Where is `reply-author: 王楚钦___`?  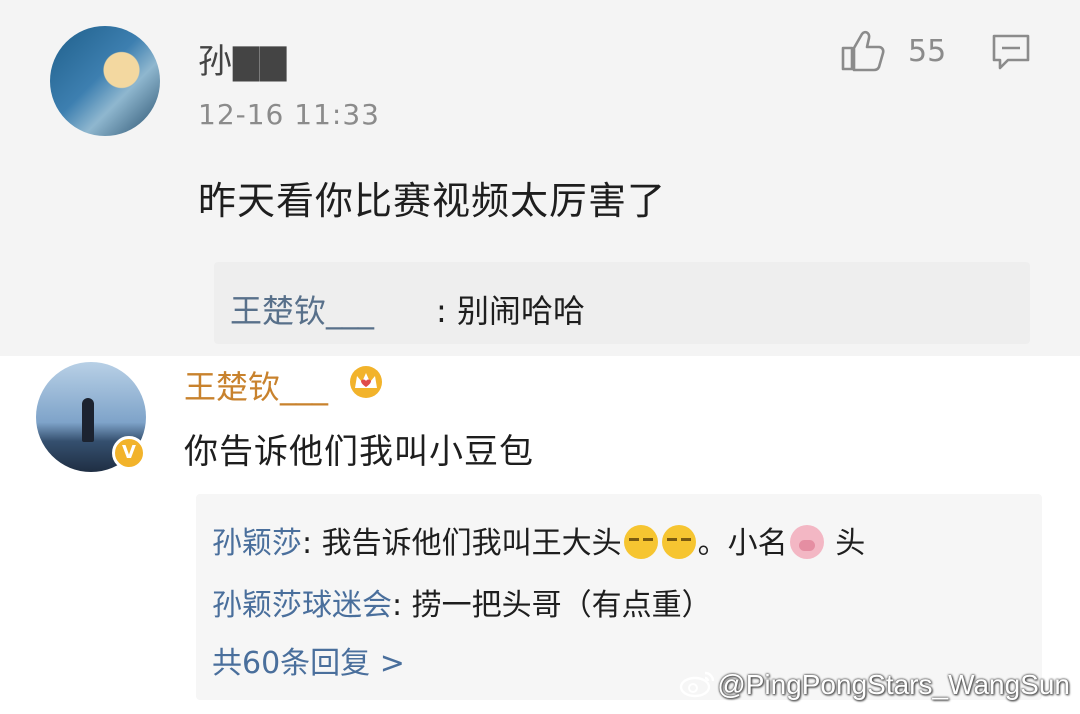
reply-author: 王楚钦___ is located at coordinates (302, 309).